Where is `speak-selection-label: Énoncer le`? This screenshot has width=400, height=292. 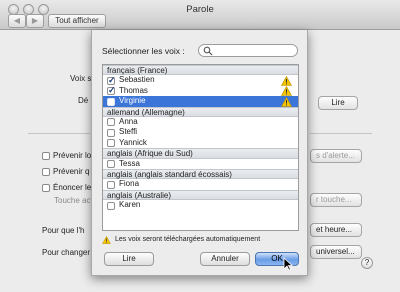 speak-selection-label: Énoncer le is located at coordinates (72, 187).